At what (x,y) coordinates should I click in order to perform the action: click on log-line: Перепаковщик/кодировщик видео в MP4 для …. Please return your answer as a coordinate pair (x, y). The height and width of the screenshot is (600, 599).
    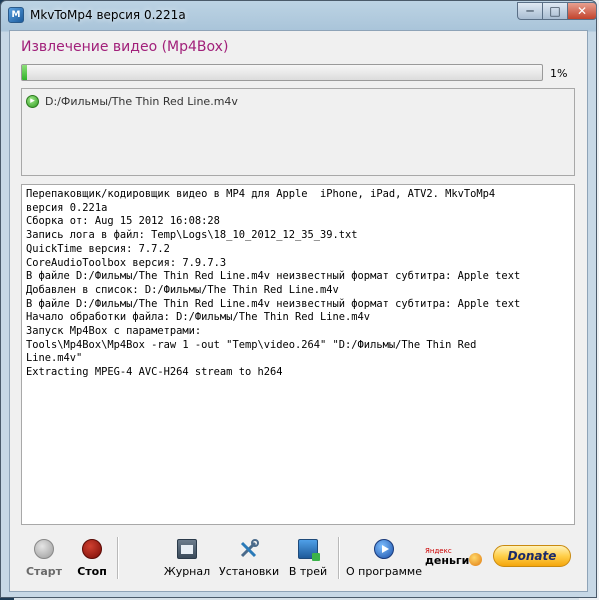
    Looking at the image, I should click on (261, 194).